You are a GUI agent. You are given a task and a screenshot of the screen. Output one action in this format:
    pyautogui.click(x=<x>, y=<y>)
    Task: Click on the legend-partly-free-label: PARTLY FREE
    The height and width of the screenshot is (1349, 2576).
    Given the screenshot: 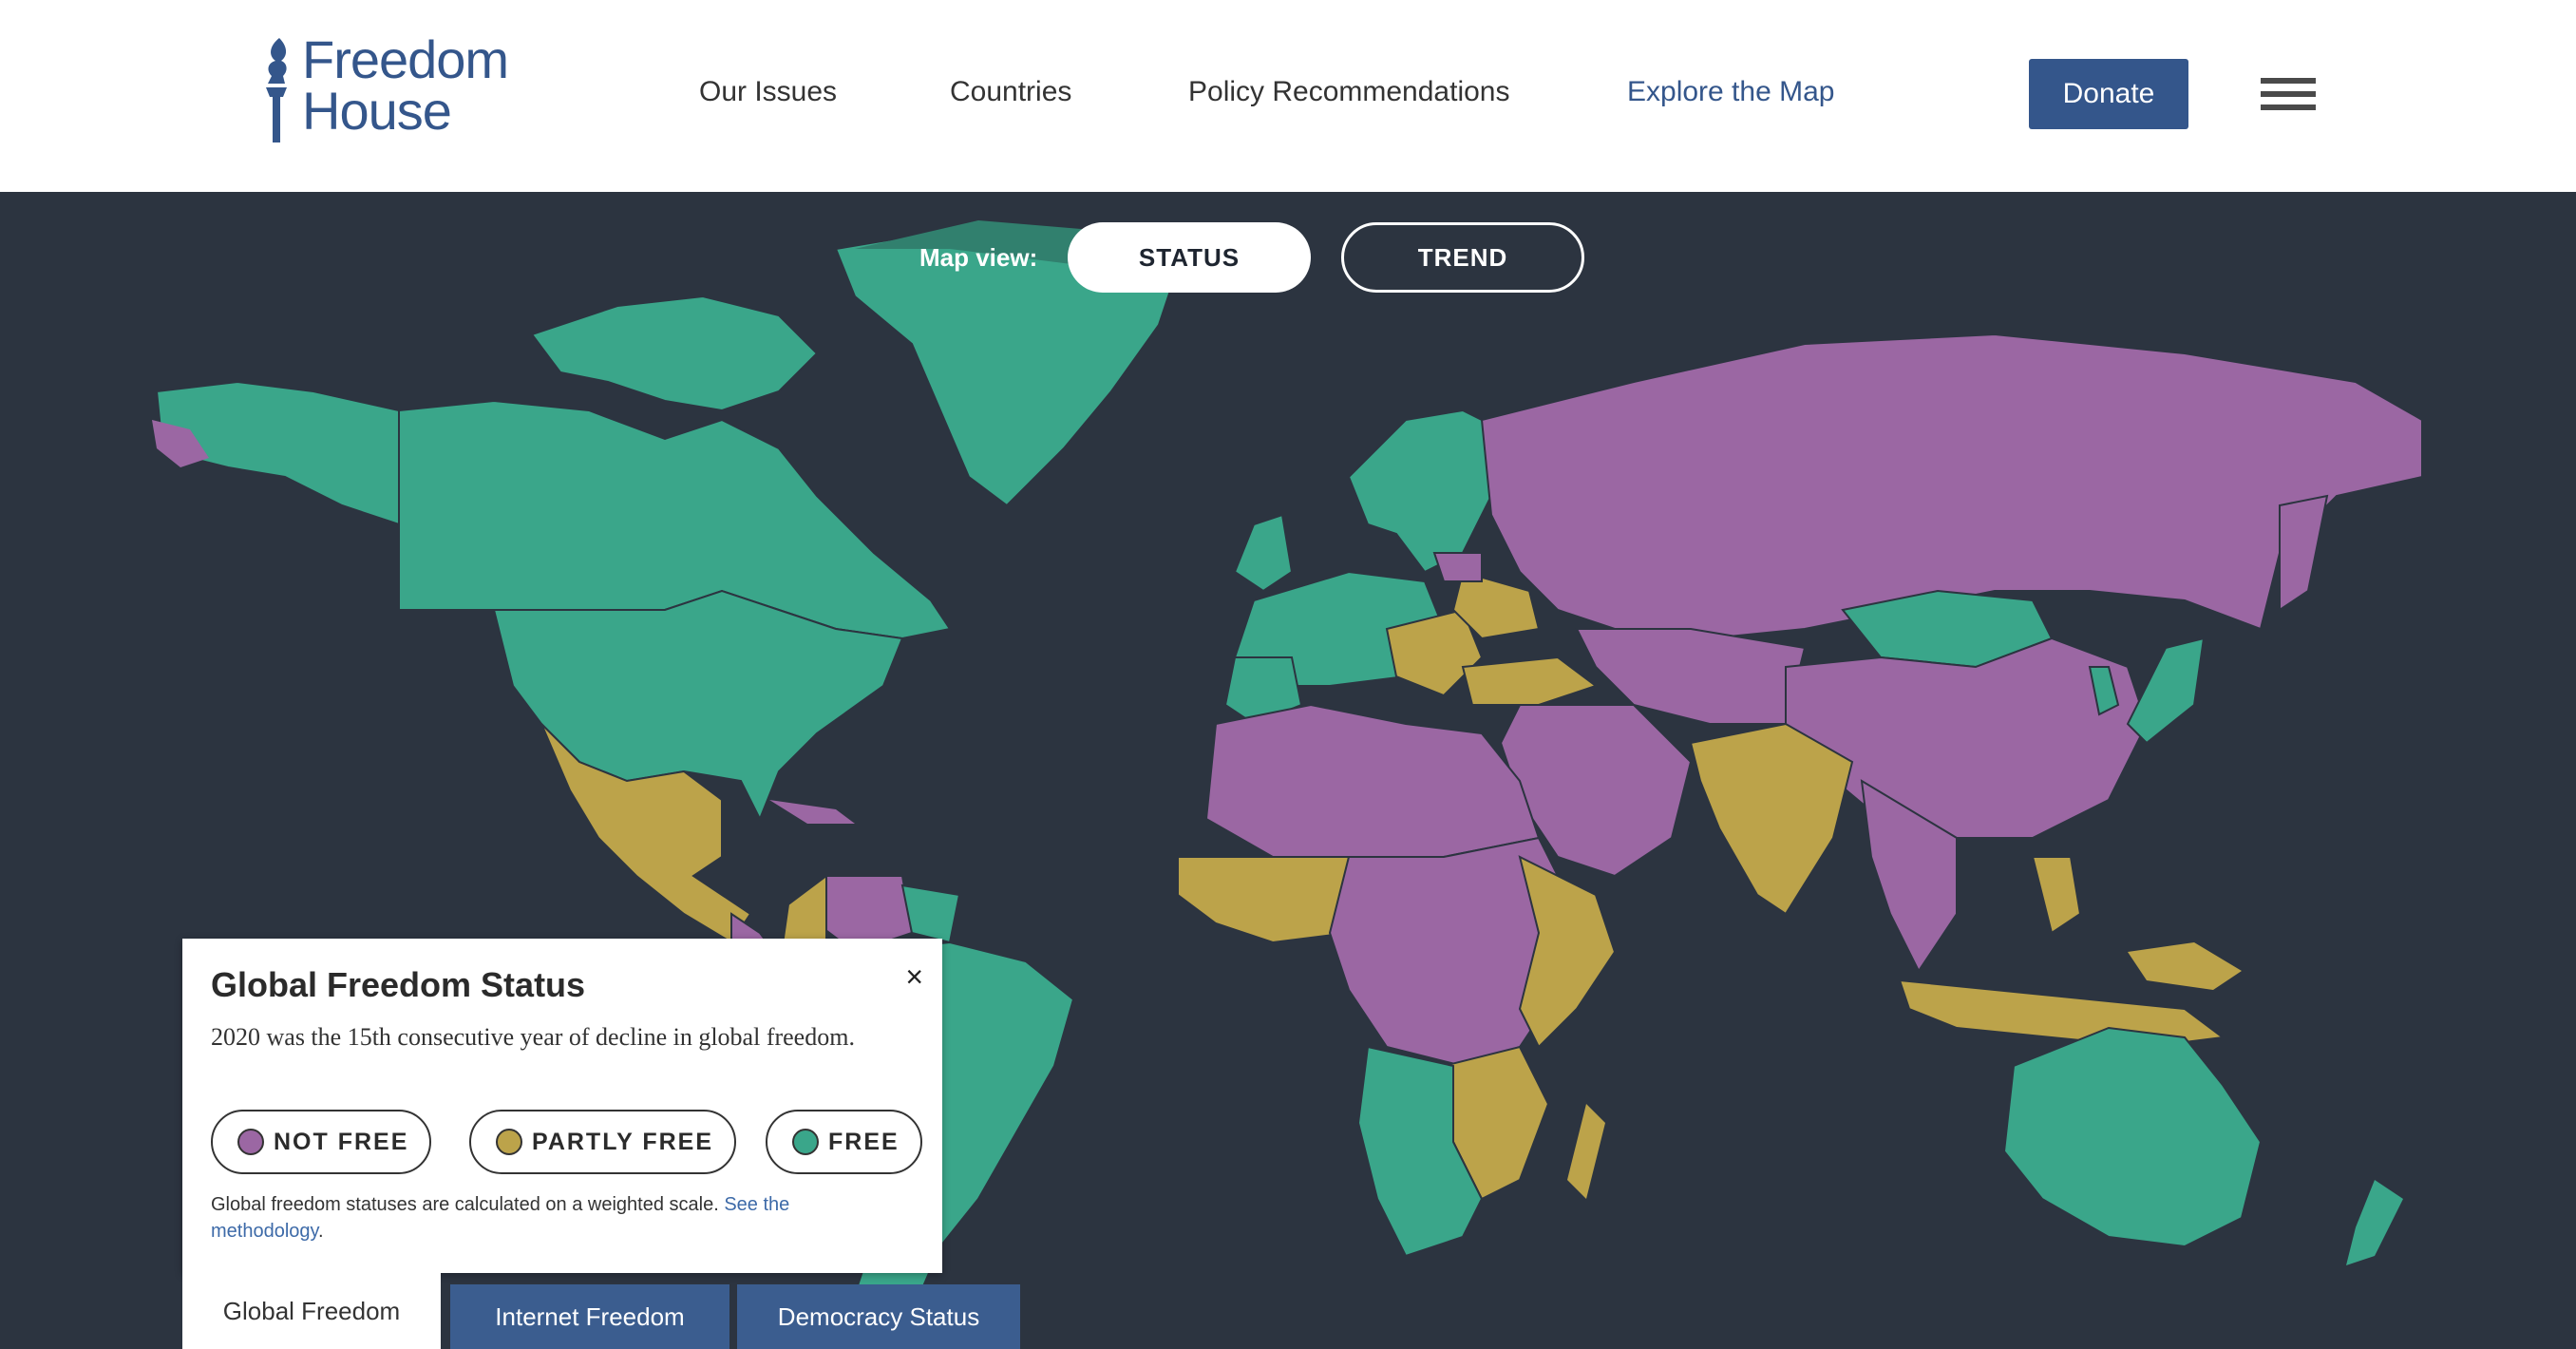 What is the action you would take?
    pyautogui.click(x=623, y=1141)
    